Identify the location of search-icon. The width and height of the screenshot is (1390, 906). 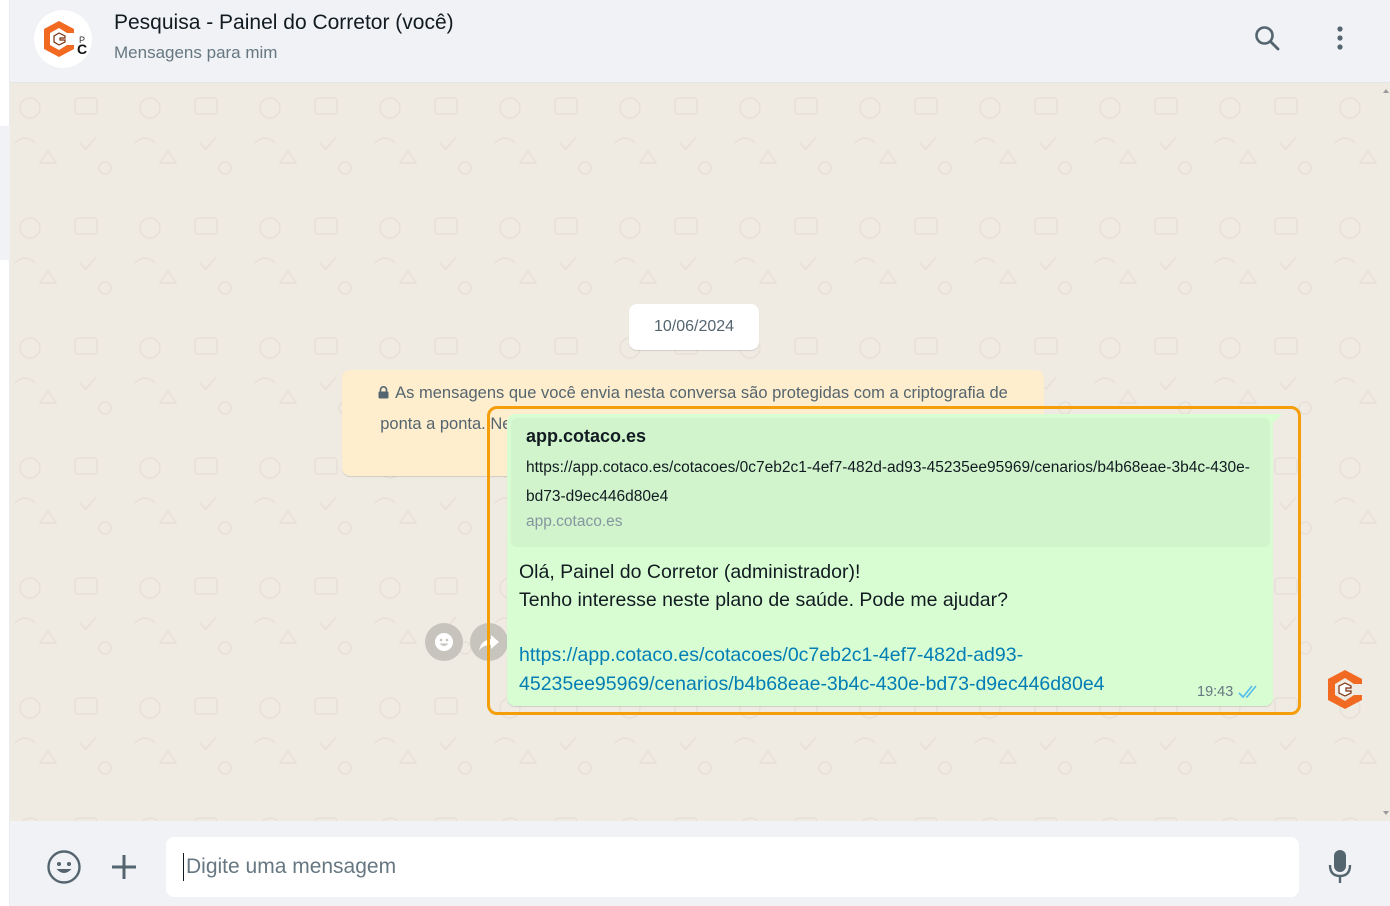
(1267, 38).